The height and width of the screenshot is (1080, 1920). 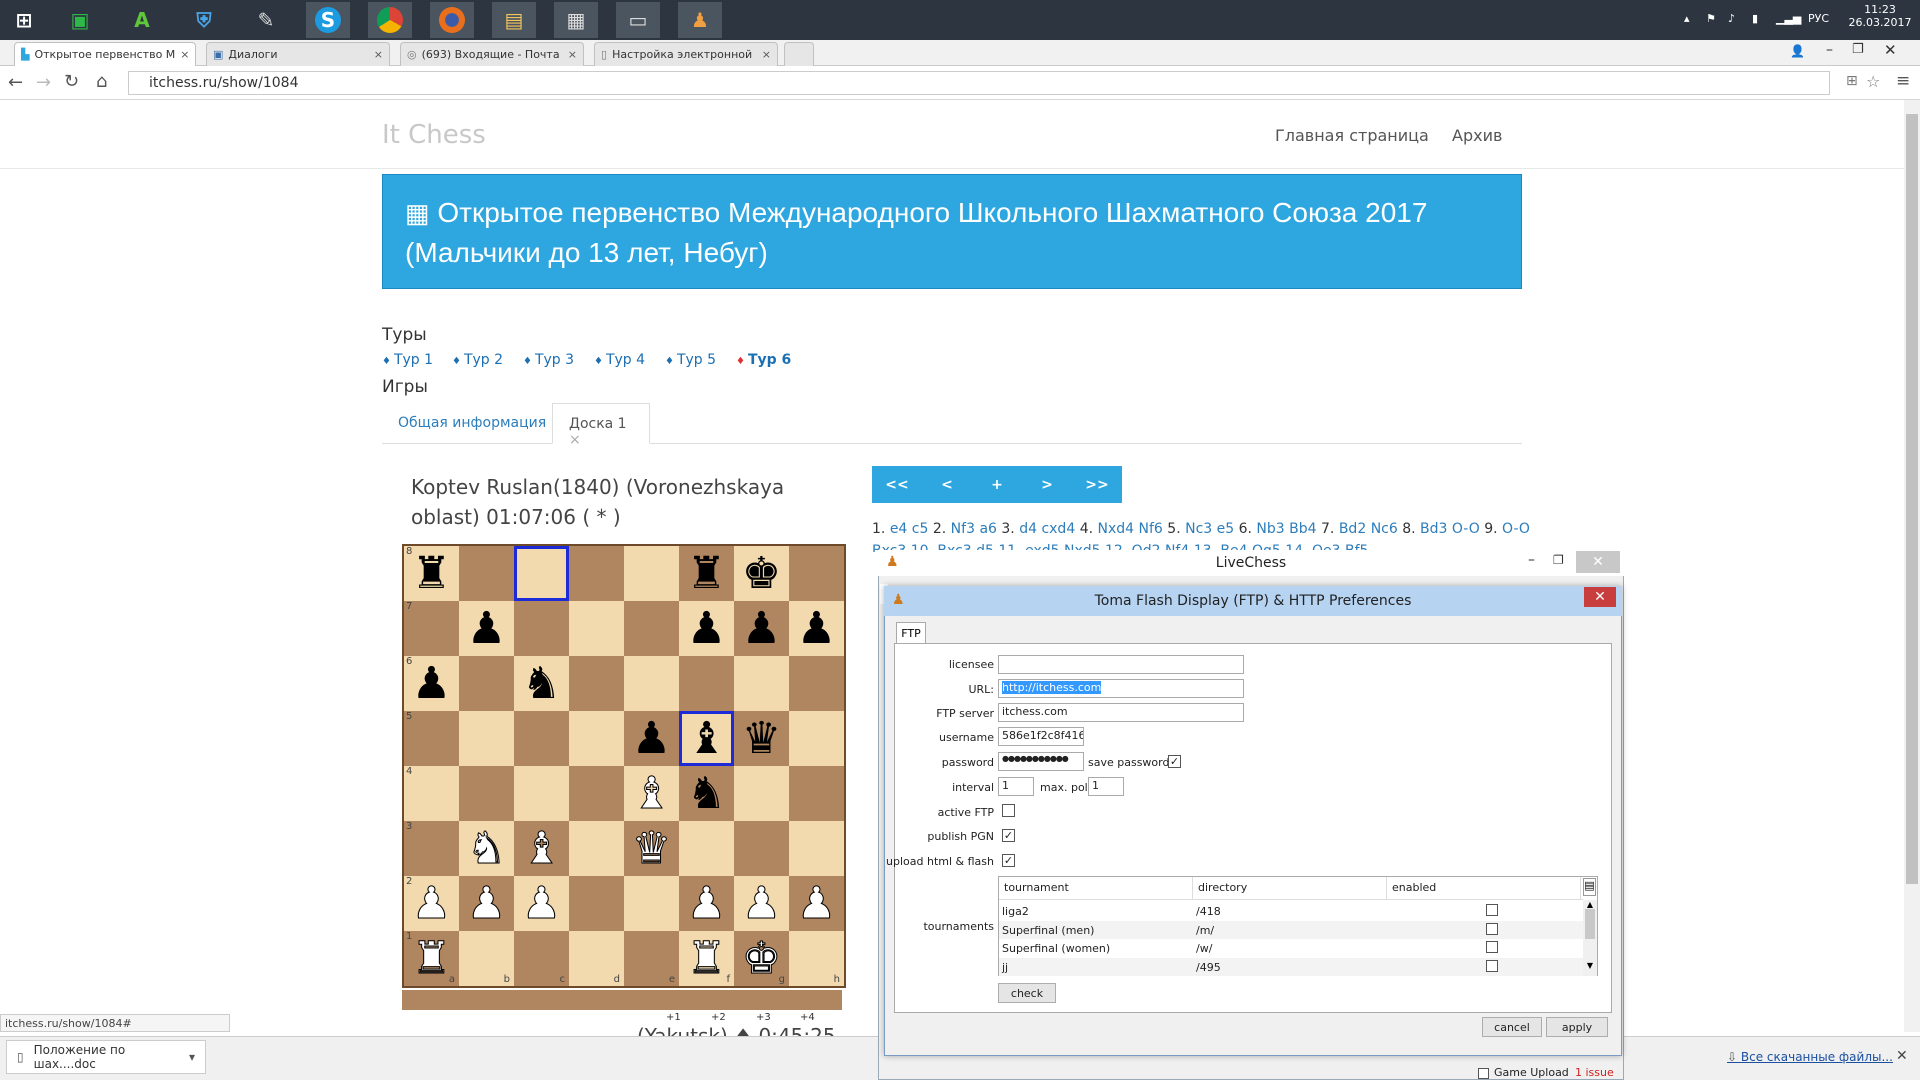 What do you see at coordinates (486, 573) in the screenshot?
I see `square-b8` at bounding box center [486, 573].